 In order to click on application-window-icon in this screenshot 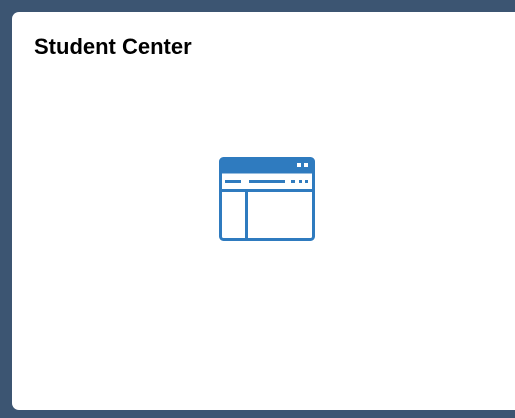, I will do `click(267, 199)`.